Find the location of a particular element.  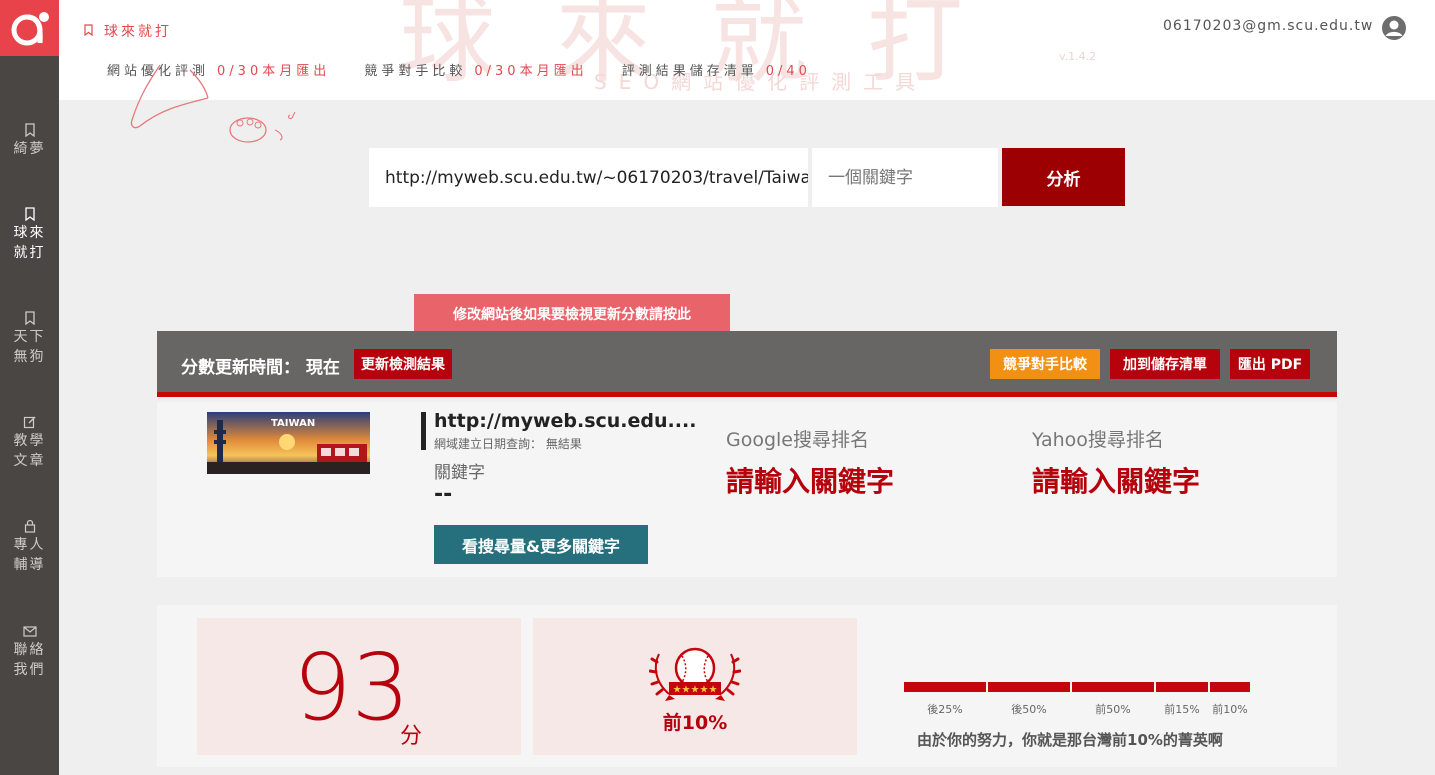

segment-label: 前50% is located at coordinates (1113, 709).